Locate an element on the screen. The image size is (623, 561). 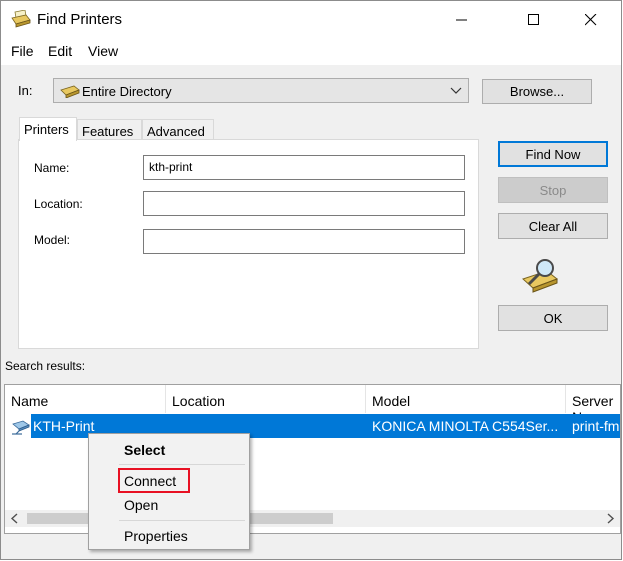
context-menu-connect: Connect is located at coordinates (150, 481).